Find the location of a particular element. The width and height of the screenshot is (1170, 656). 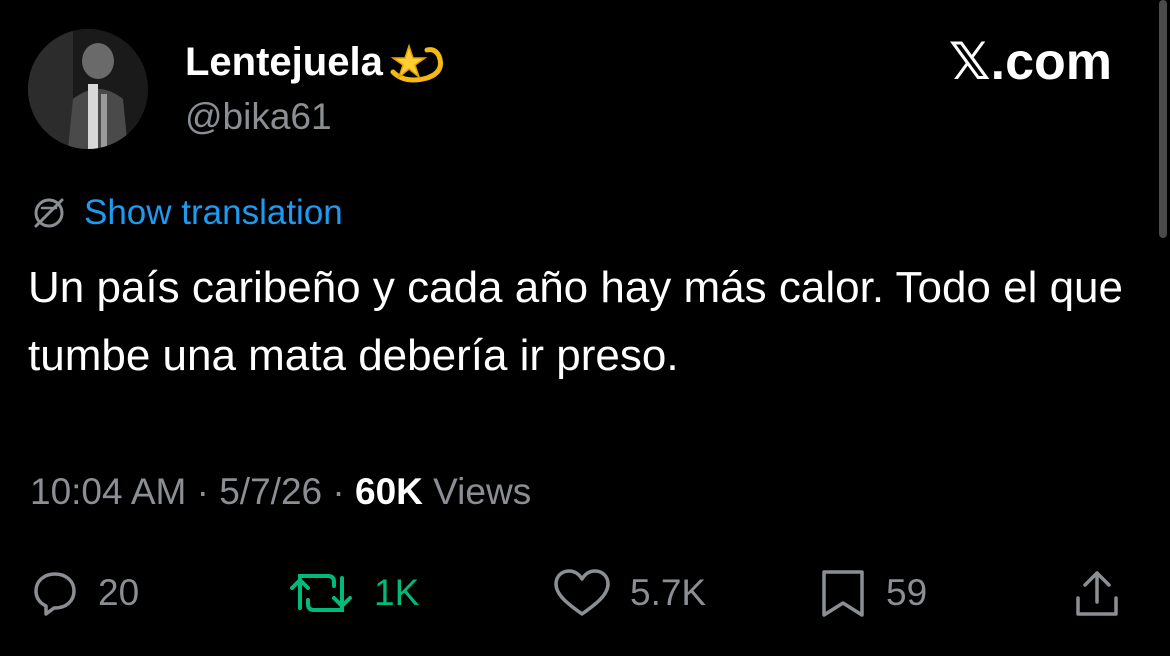

user-handle: @bika61 is located at coordinates (258, 117).